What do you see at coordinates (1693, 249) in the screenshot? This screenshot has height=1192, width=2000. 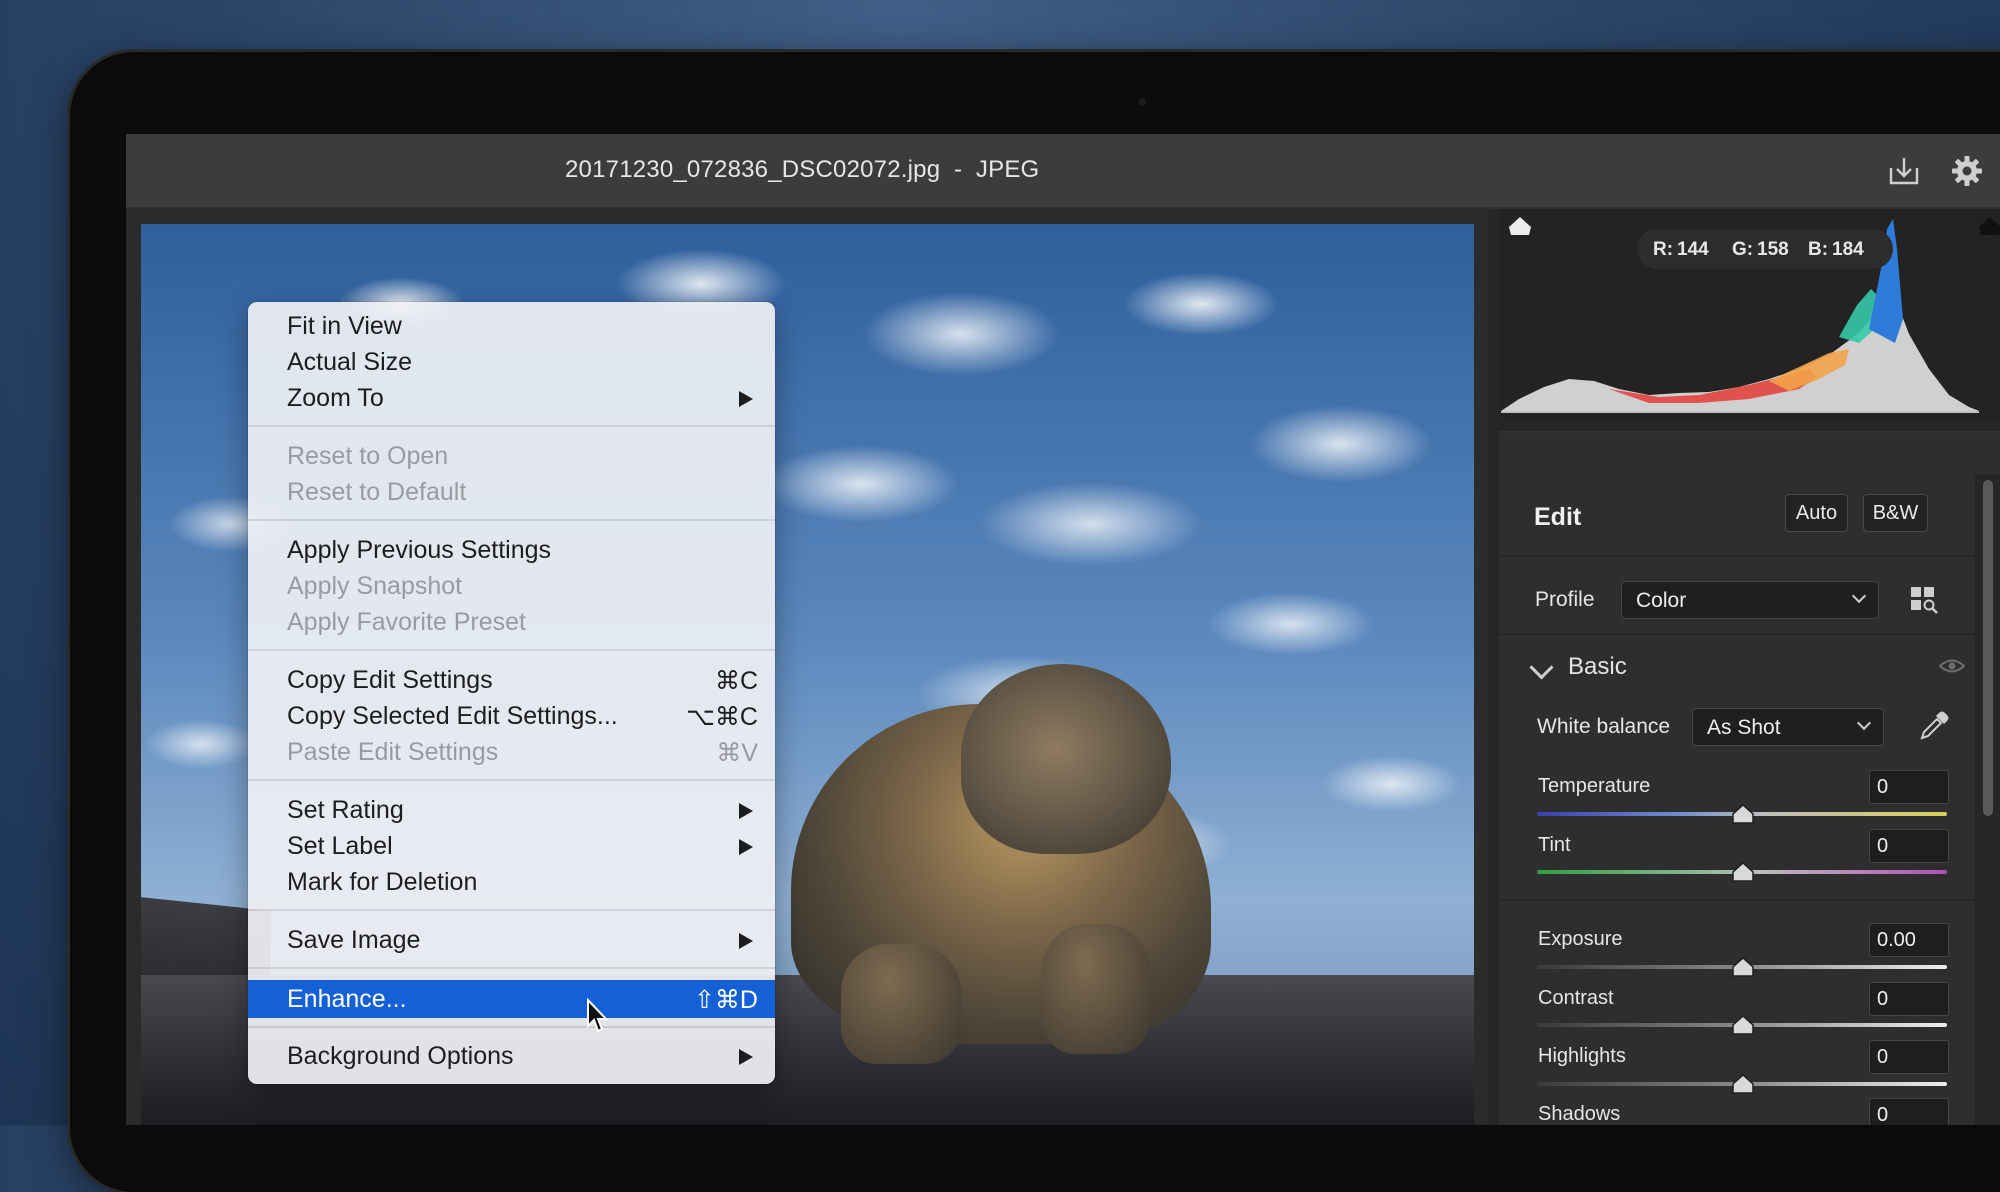 I see `r-value: 144` at bounding box center [1693, 249].